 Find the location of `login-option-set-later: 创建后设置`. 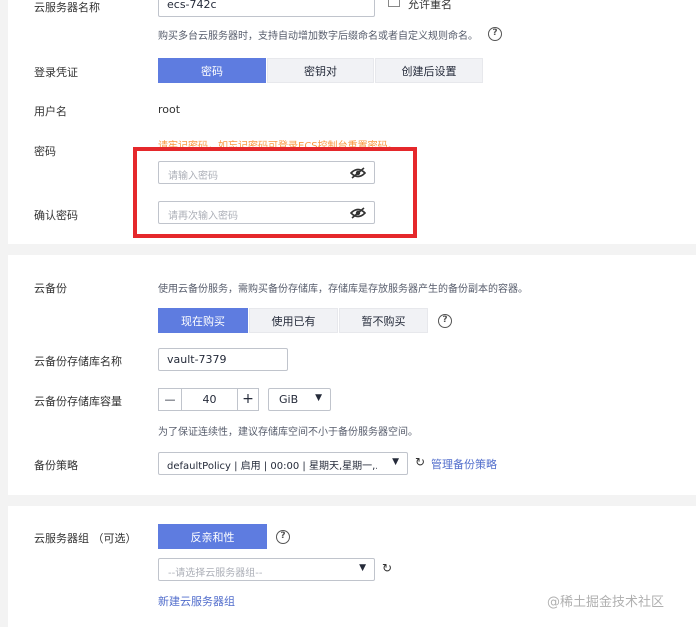

login-option-set-later: 创建后设置 is located at coordinates (429, 70).